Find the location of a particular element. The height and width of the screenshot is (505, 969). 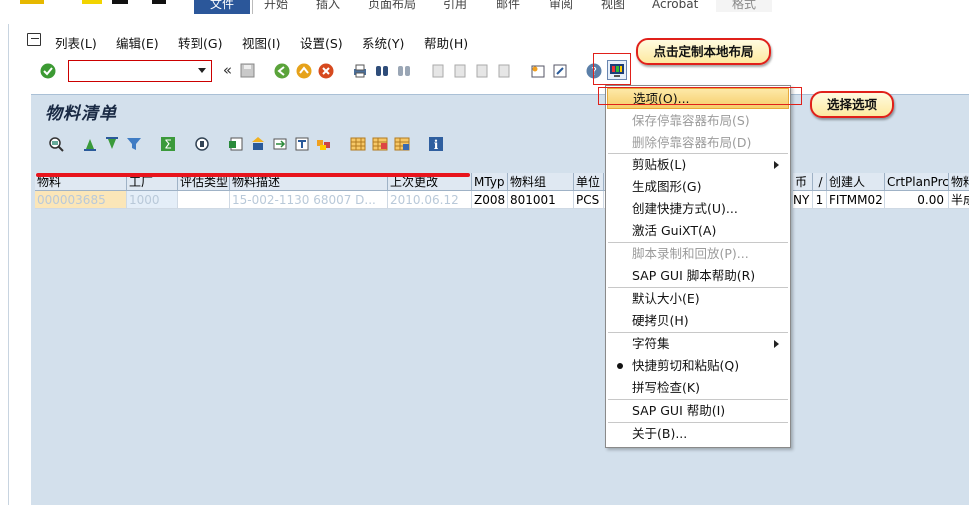

ribbon-tab-insert: 插入 is located at coordinates (328, 6).